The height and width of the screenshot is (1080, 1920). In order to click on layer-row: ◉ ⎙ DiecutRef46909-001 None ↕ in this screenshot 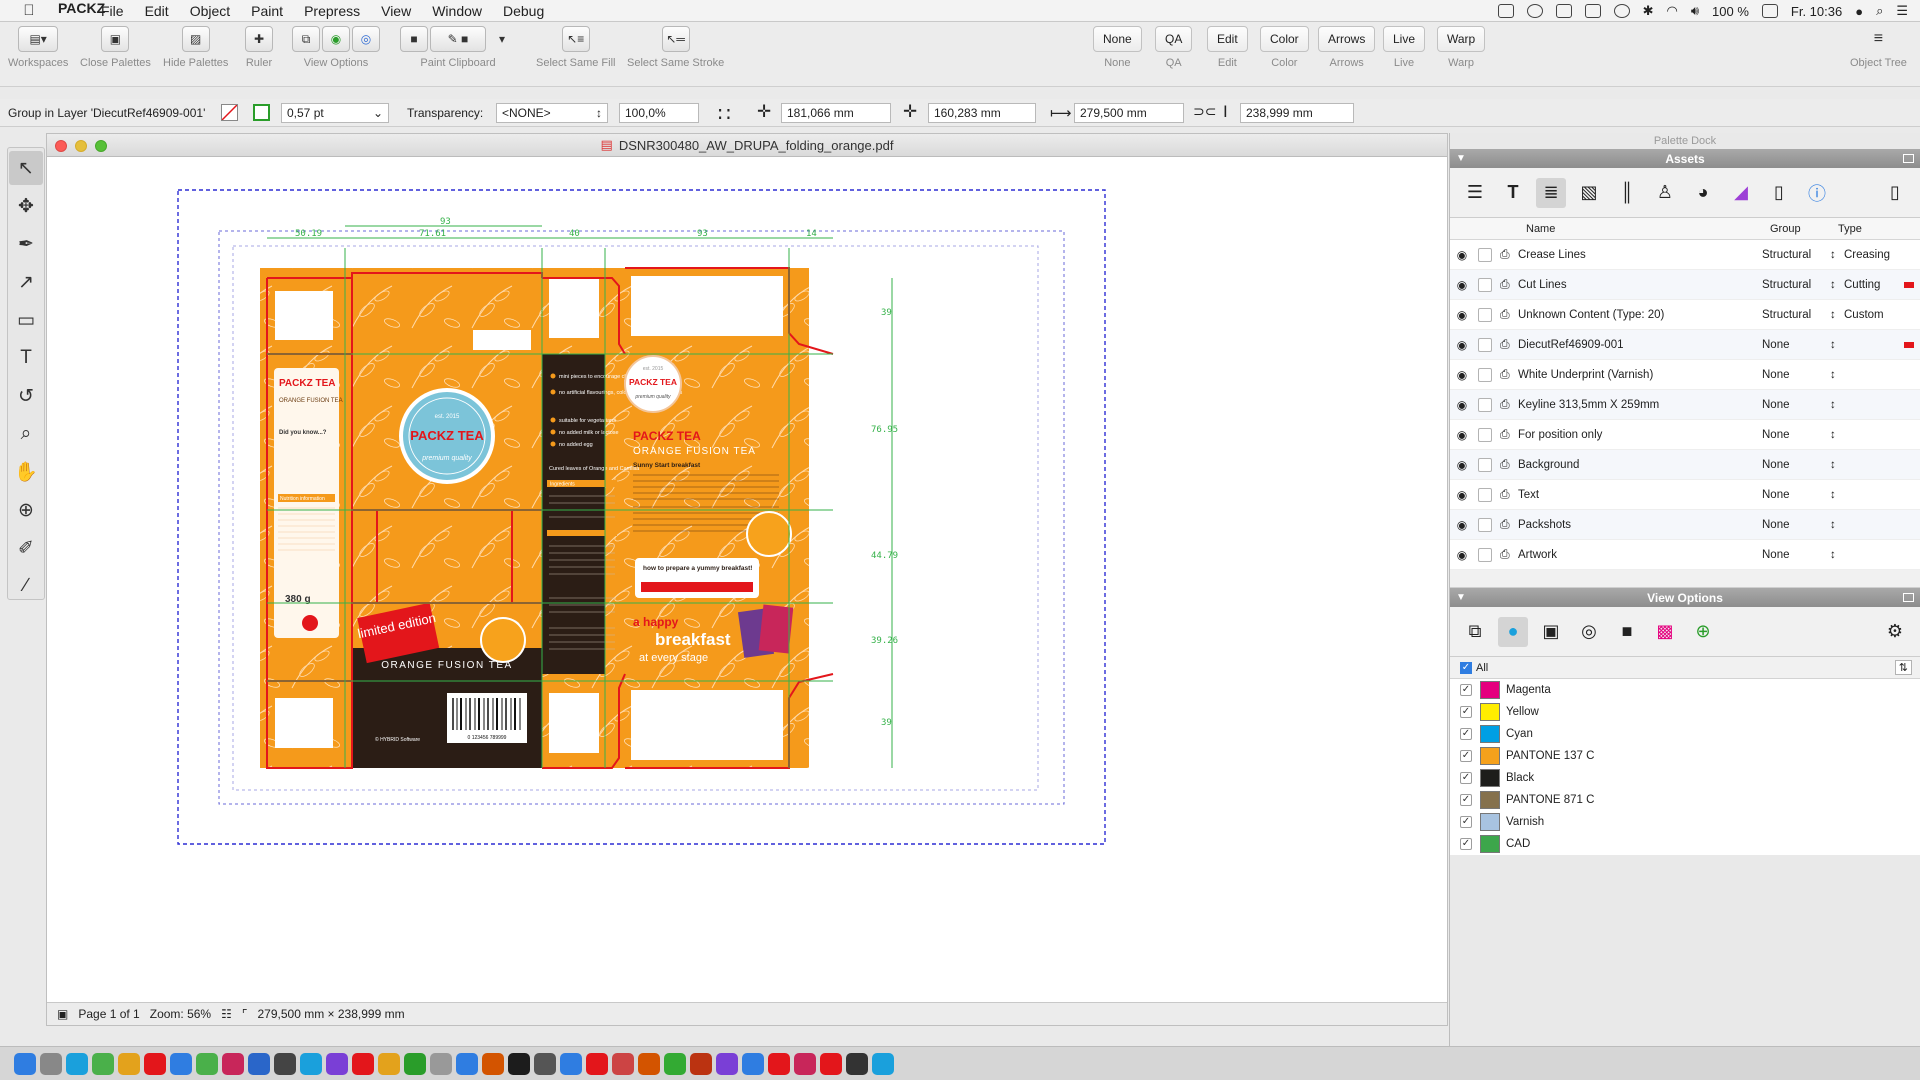, I will do `click(1685, 345)`.